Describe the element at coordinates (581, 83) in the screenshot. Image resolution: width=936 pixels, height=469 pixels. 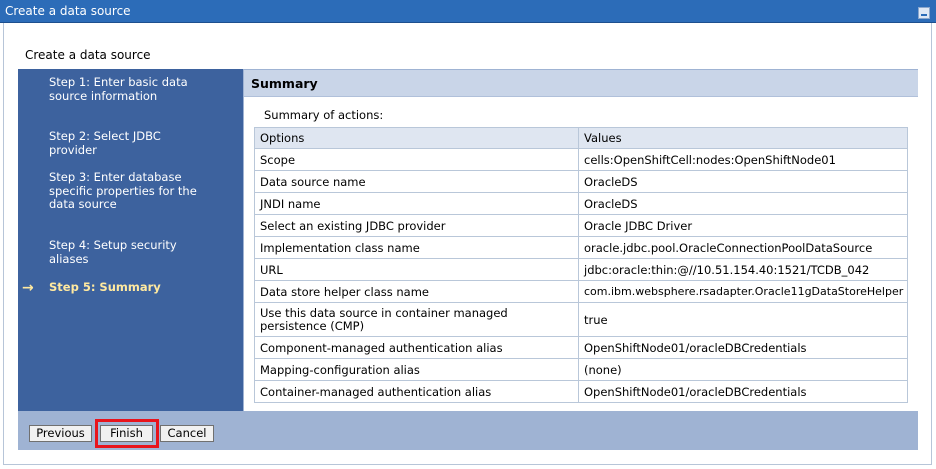
I see `summary-header: Summary` at that location.